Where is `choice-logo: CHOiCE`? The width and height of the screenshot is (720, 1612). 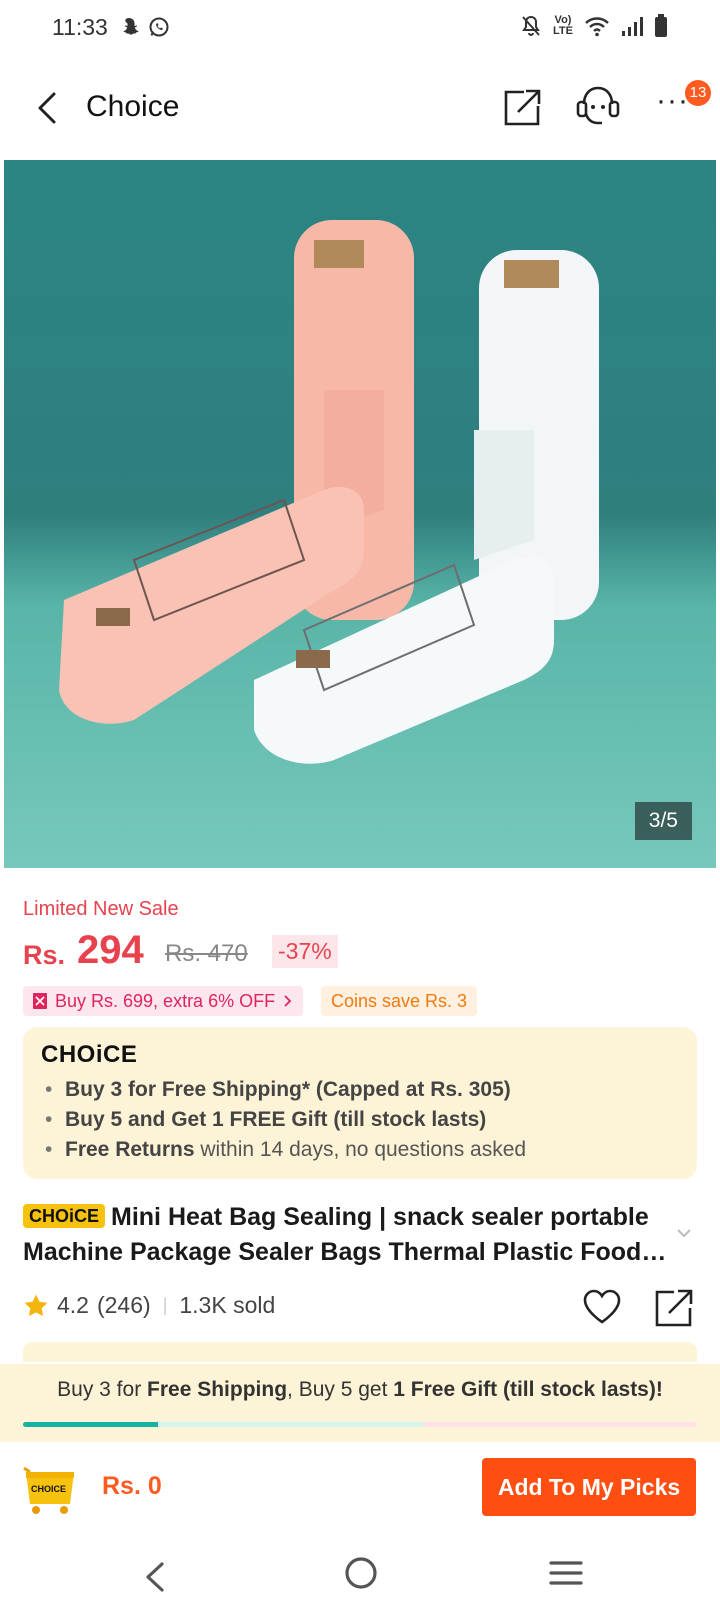
choice-logo: CHOiCE is located at coordinates (89, 1054).